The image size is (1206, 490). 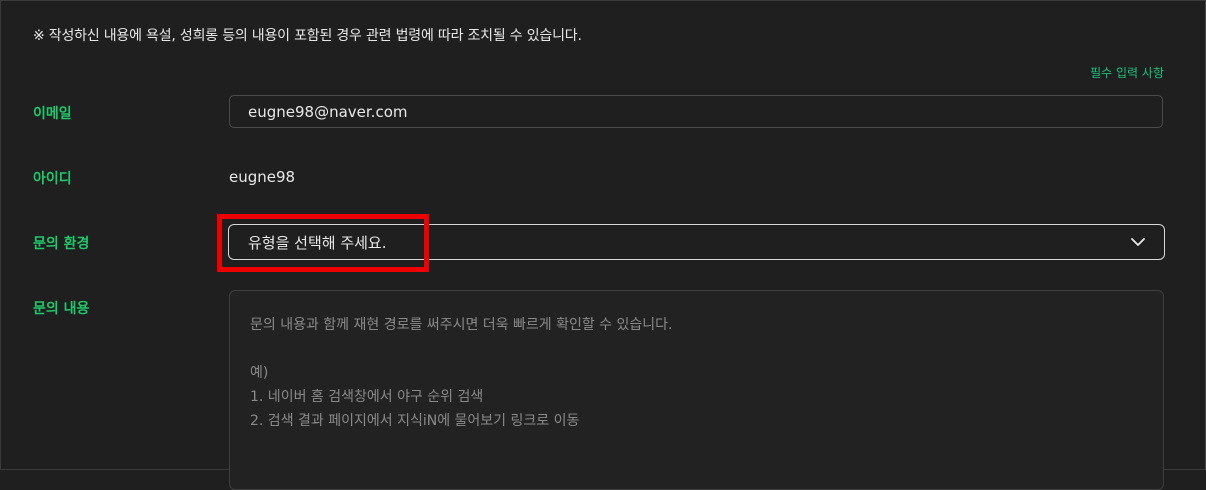 What do you see at coordinates (1127, 73) in the screenshot?
I see `required-fields-note: 필수 입력 사항` at bounding box center [1127, 73].